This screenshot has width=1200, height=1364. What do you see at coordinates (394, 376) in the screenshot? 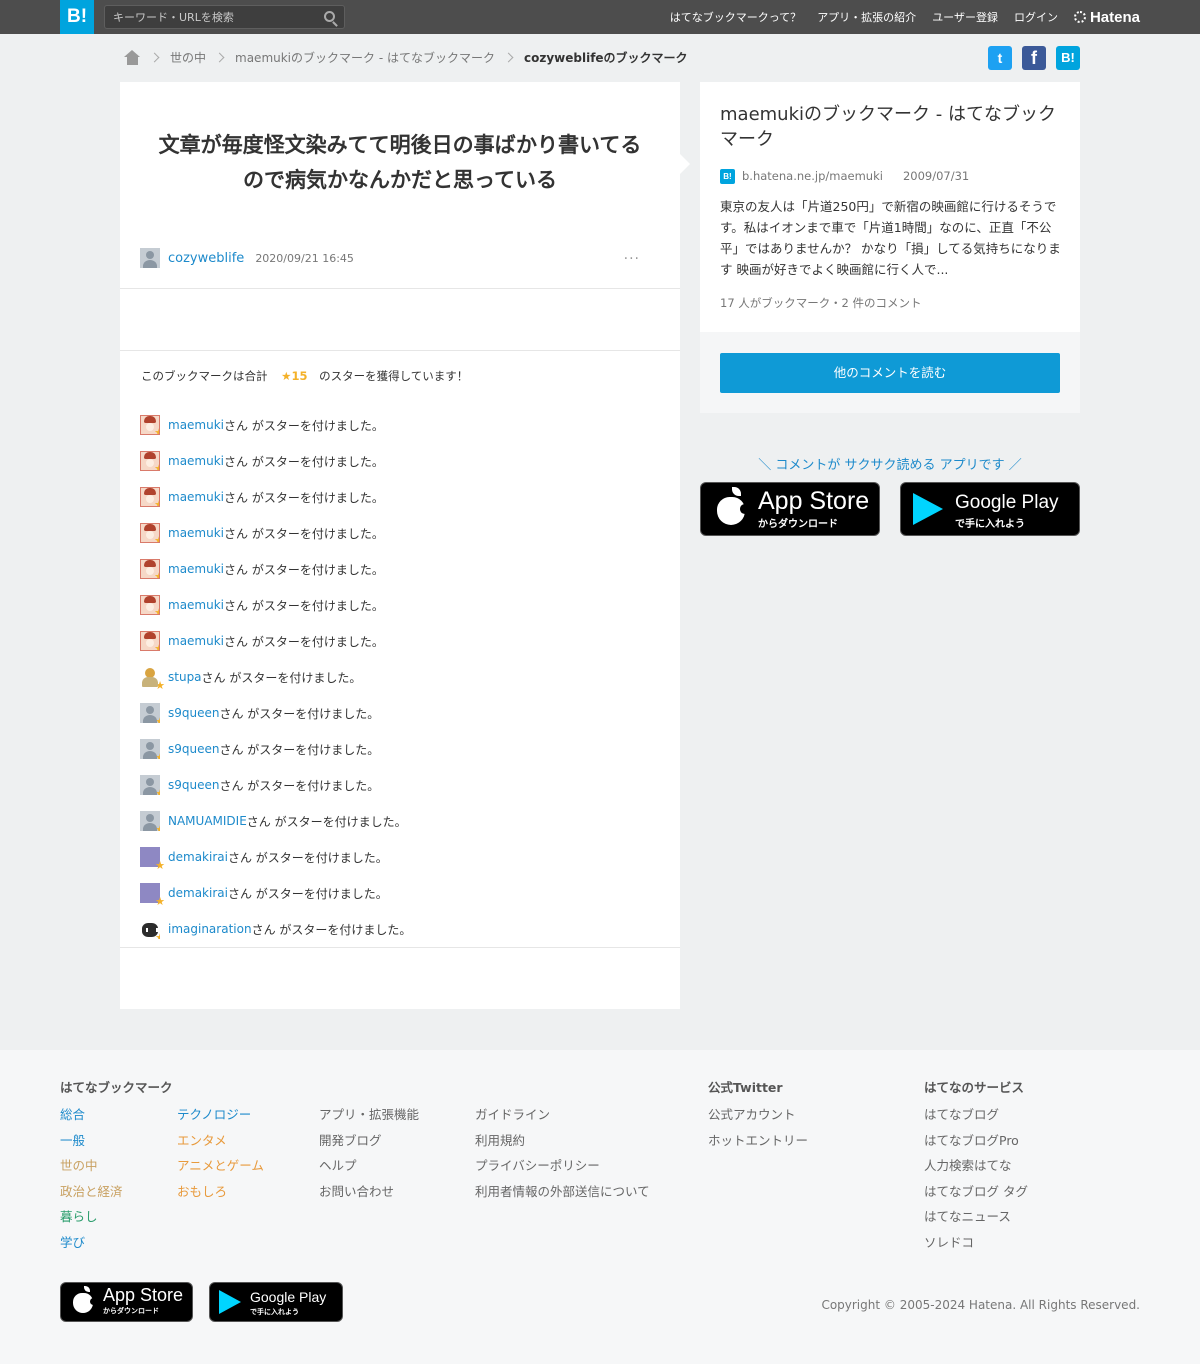
I see `star-summary-suffix: のスターを獲得しています！` at bounding box center [394, 376].